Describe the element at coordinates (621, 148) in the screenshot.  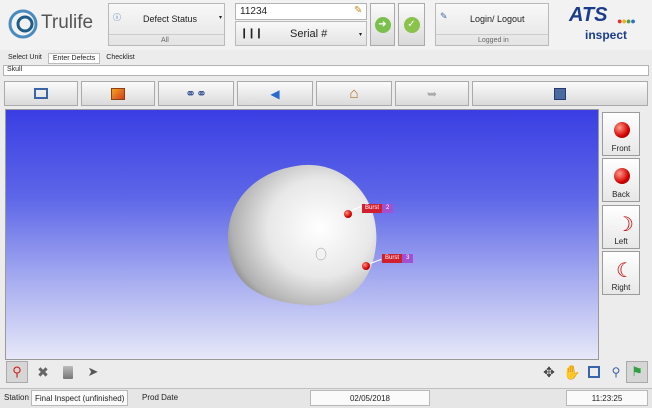
I see `view-label: Front` at that location.